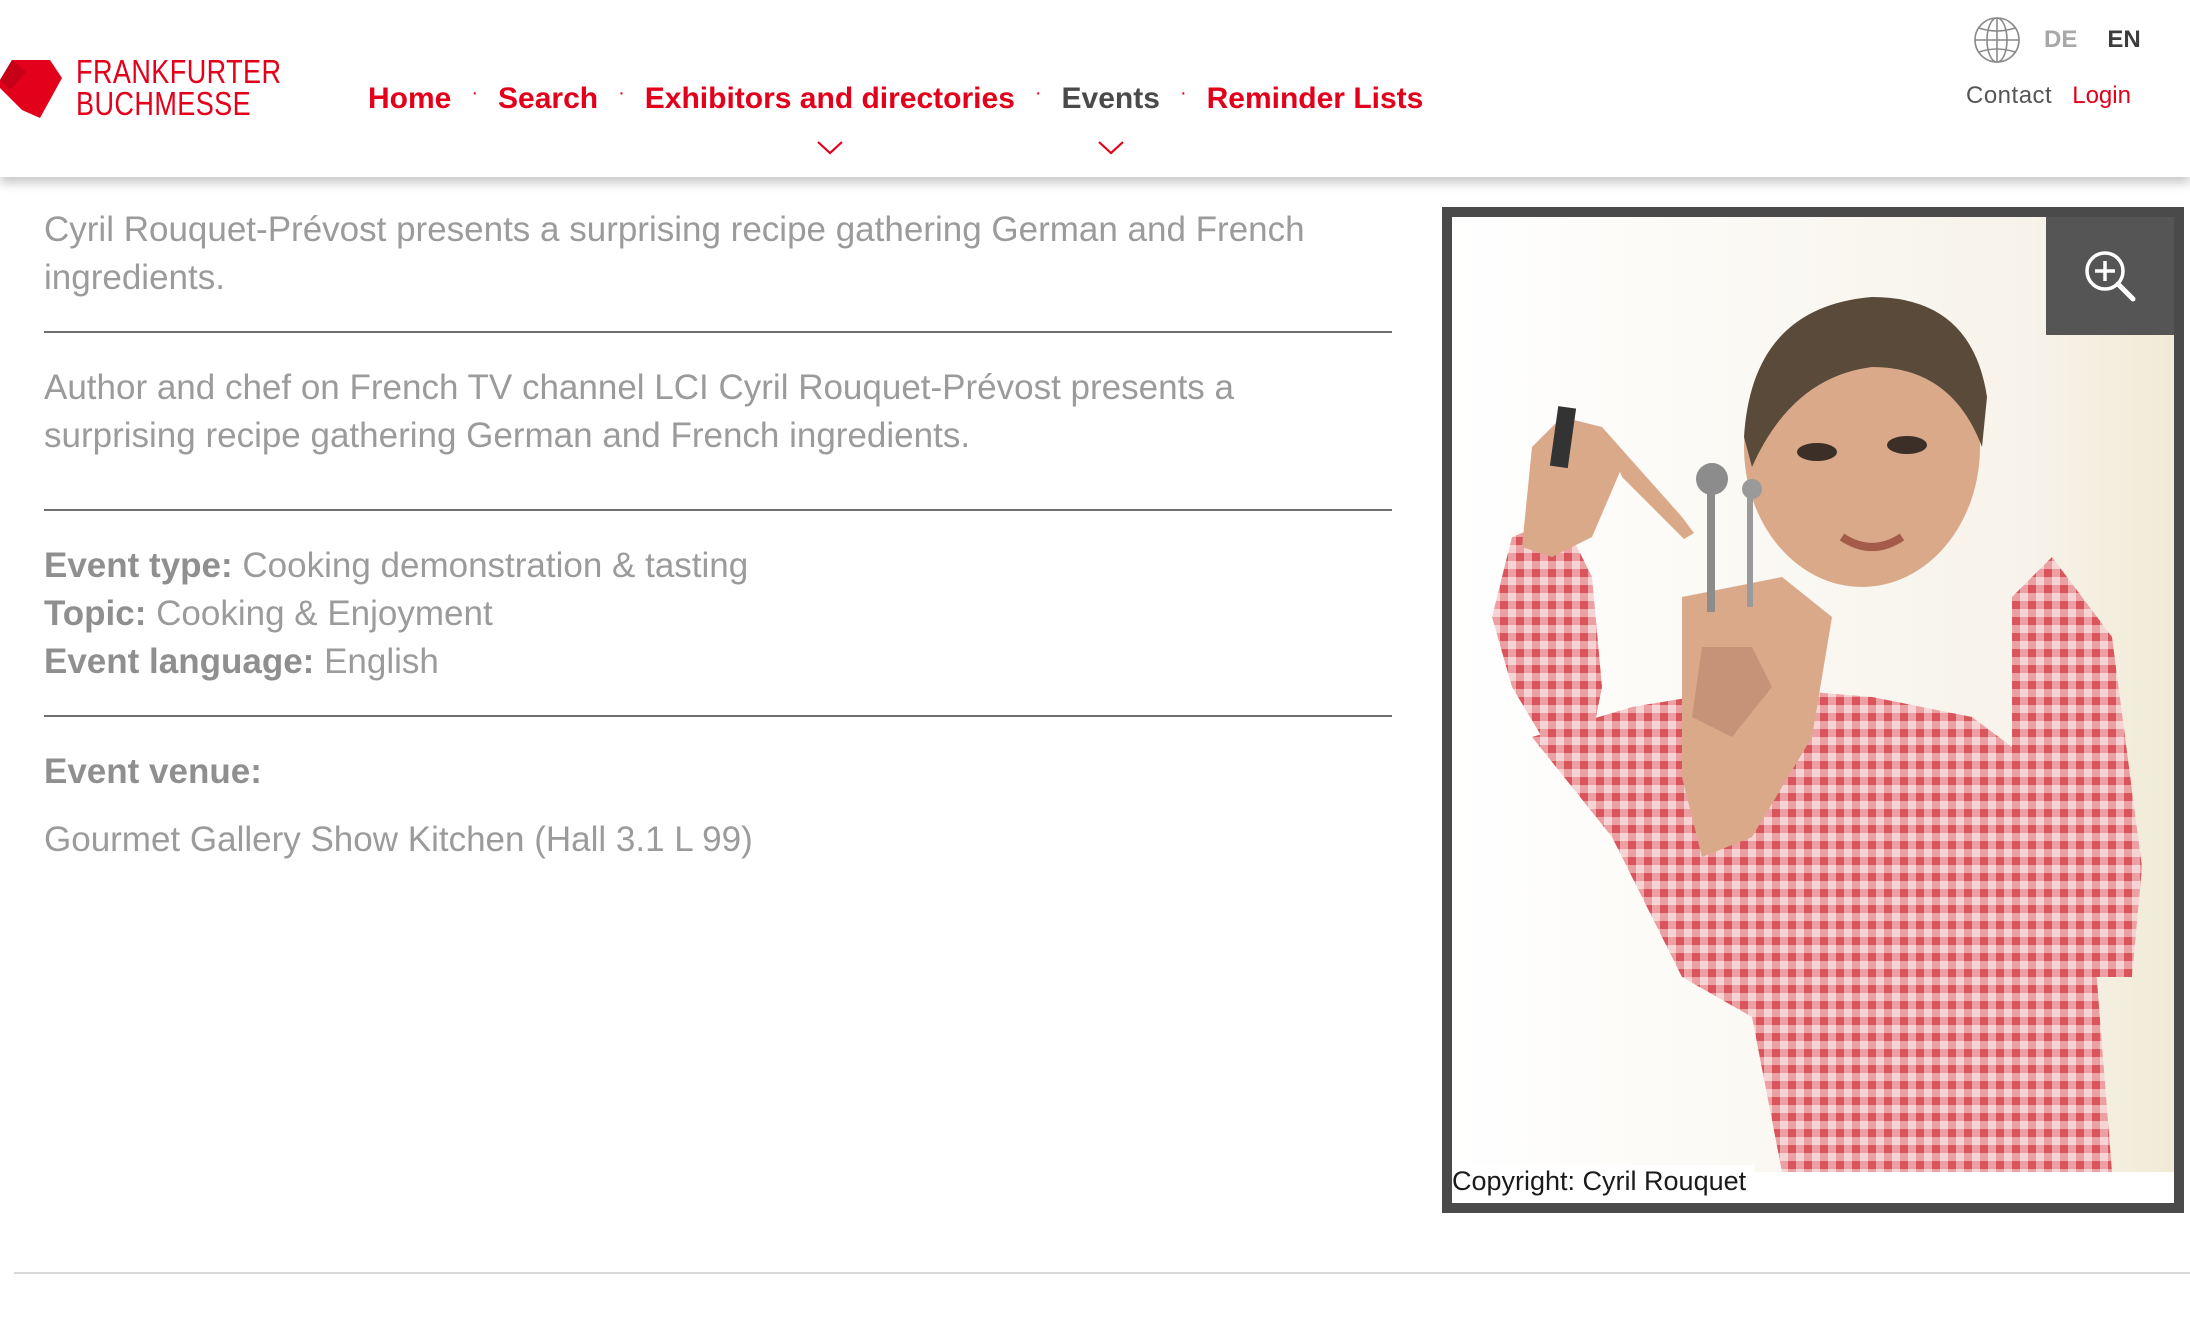  I want to click on login-link: Login, so click(2101, 96).